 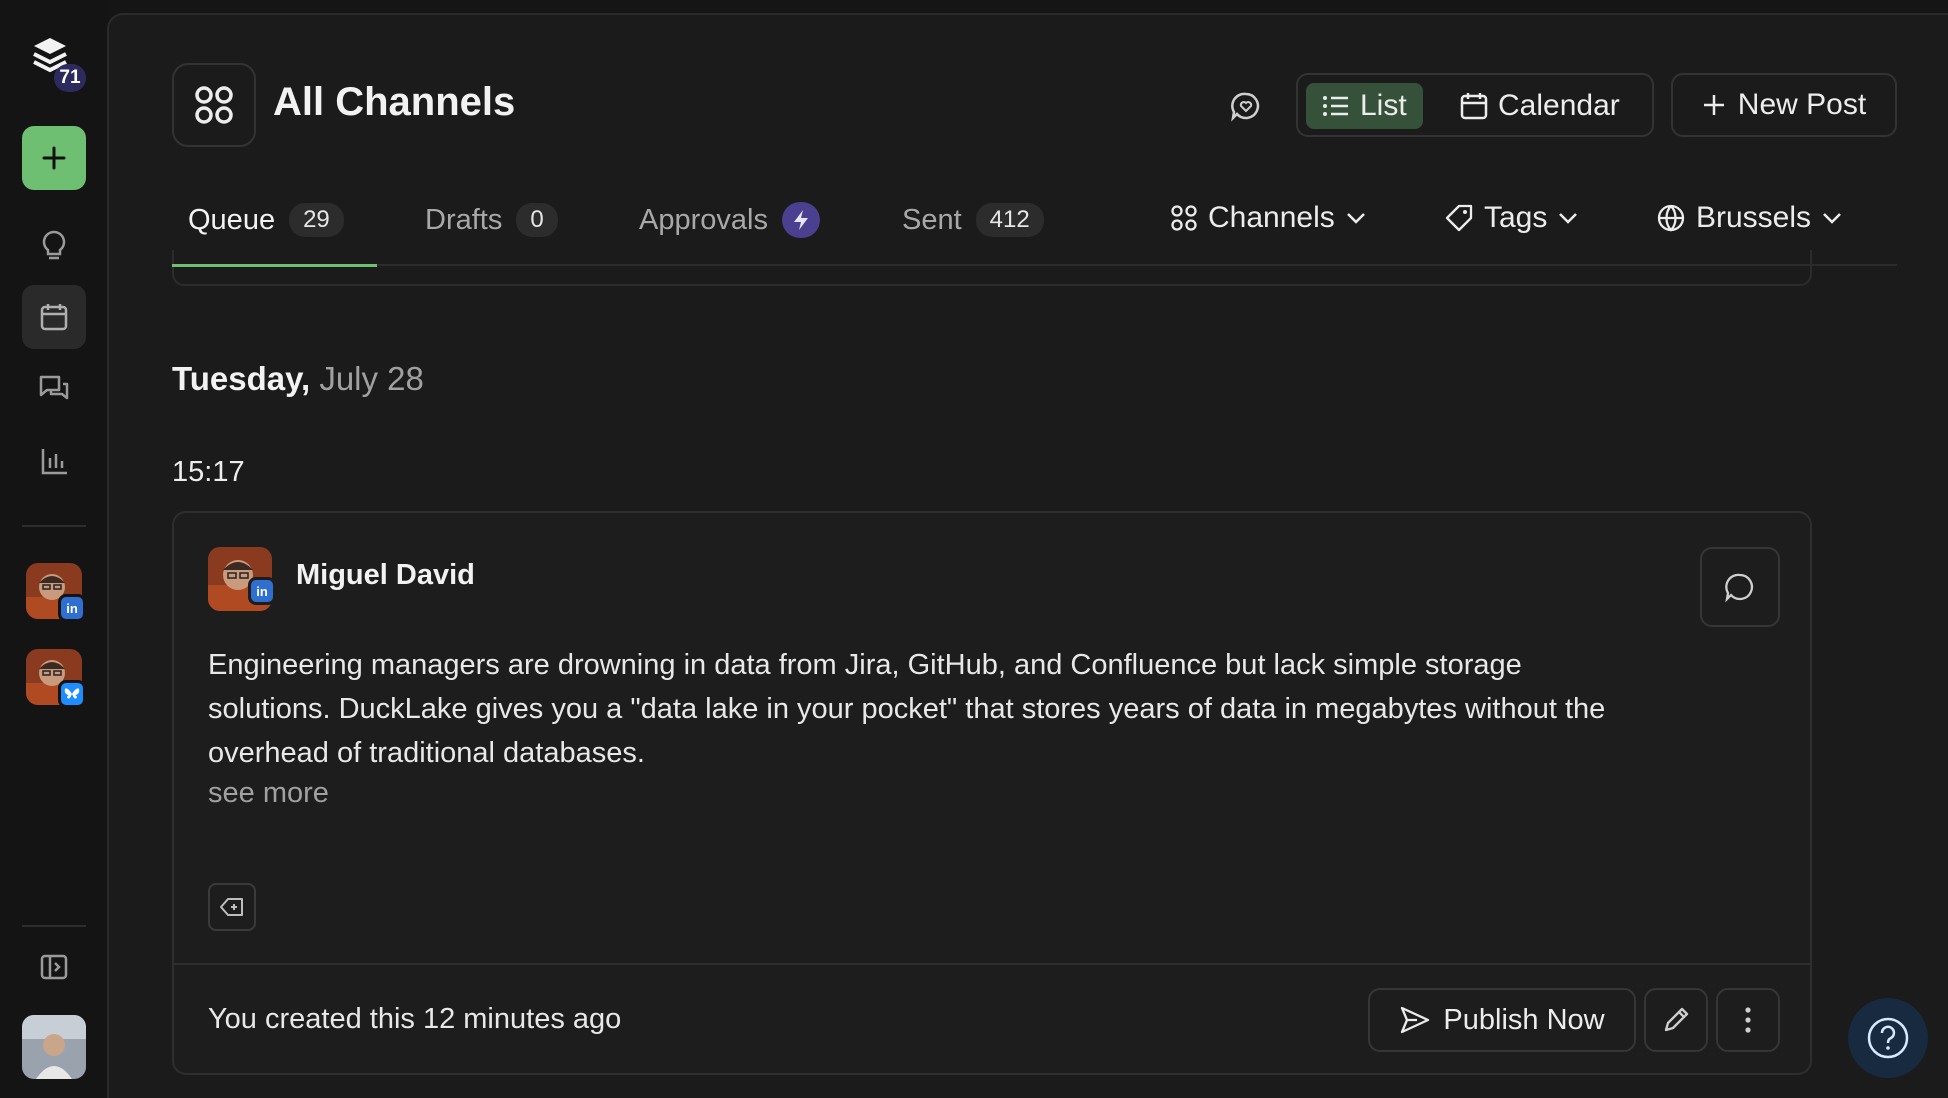 What do you see at coordinates (72, 694) in the screenshot?
I see `bluesky-icon` at bounding box center [72, 694].